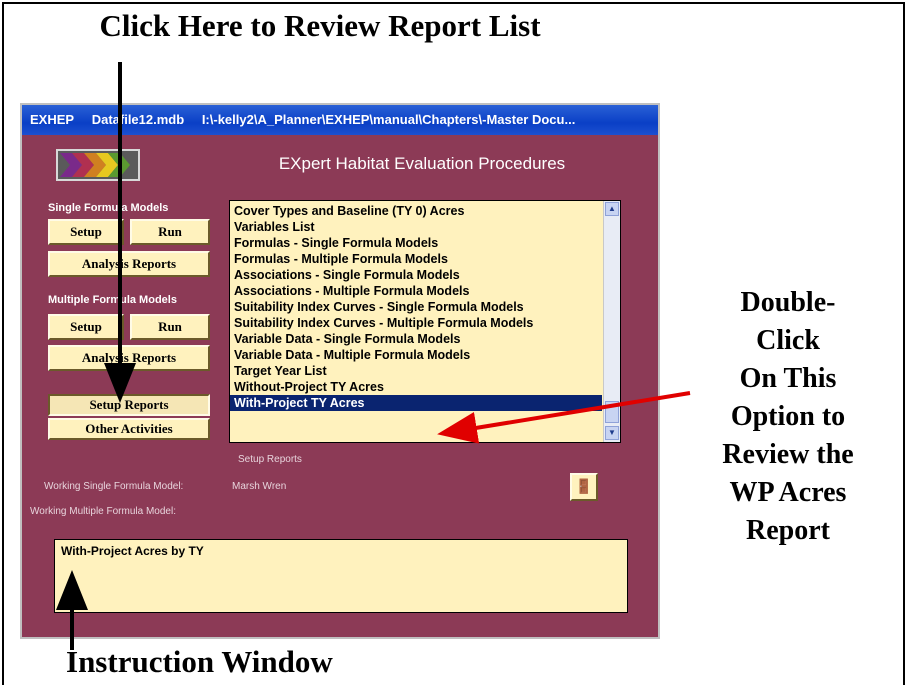  What do you see at coordinates (564, 417) in the screenshot?
I see `arrow-to-with-project-item` at bounding box center [564, 417].